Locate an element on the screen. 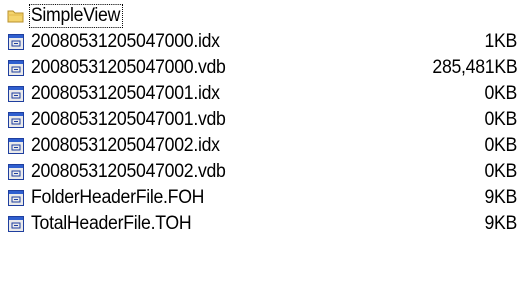 The height and width of the screenshot is (308, 524). folder-row-simpleview: SimpleView is located at coordinates (262, 16).